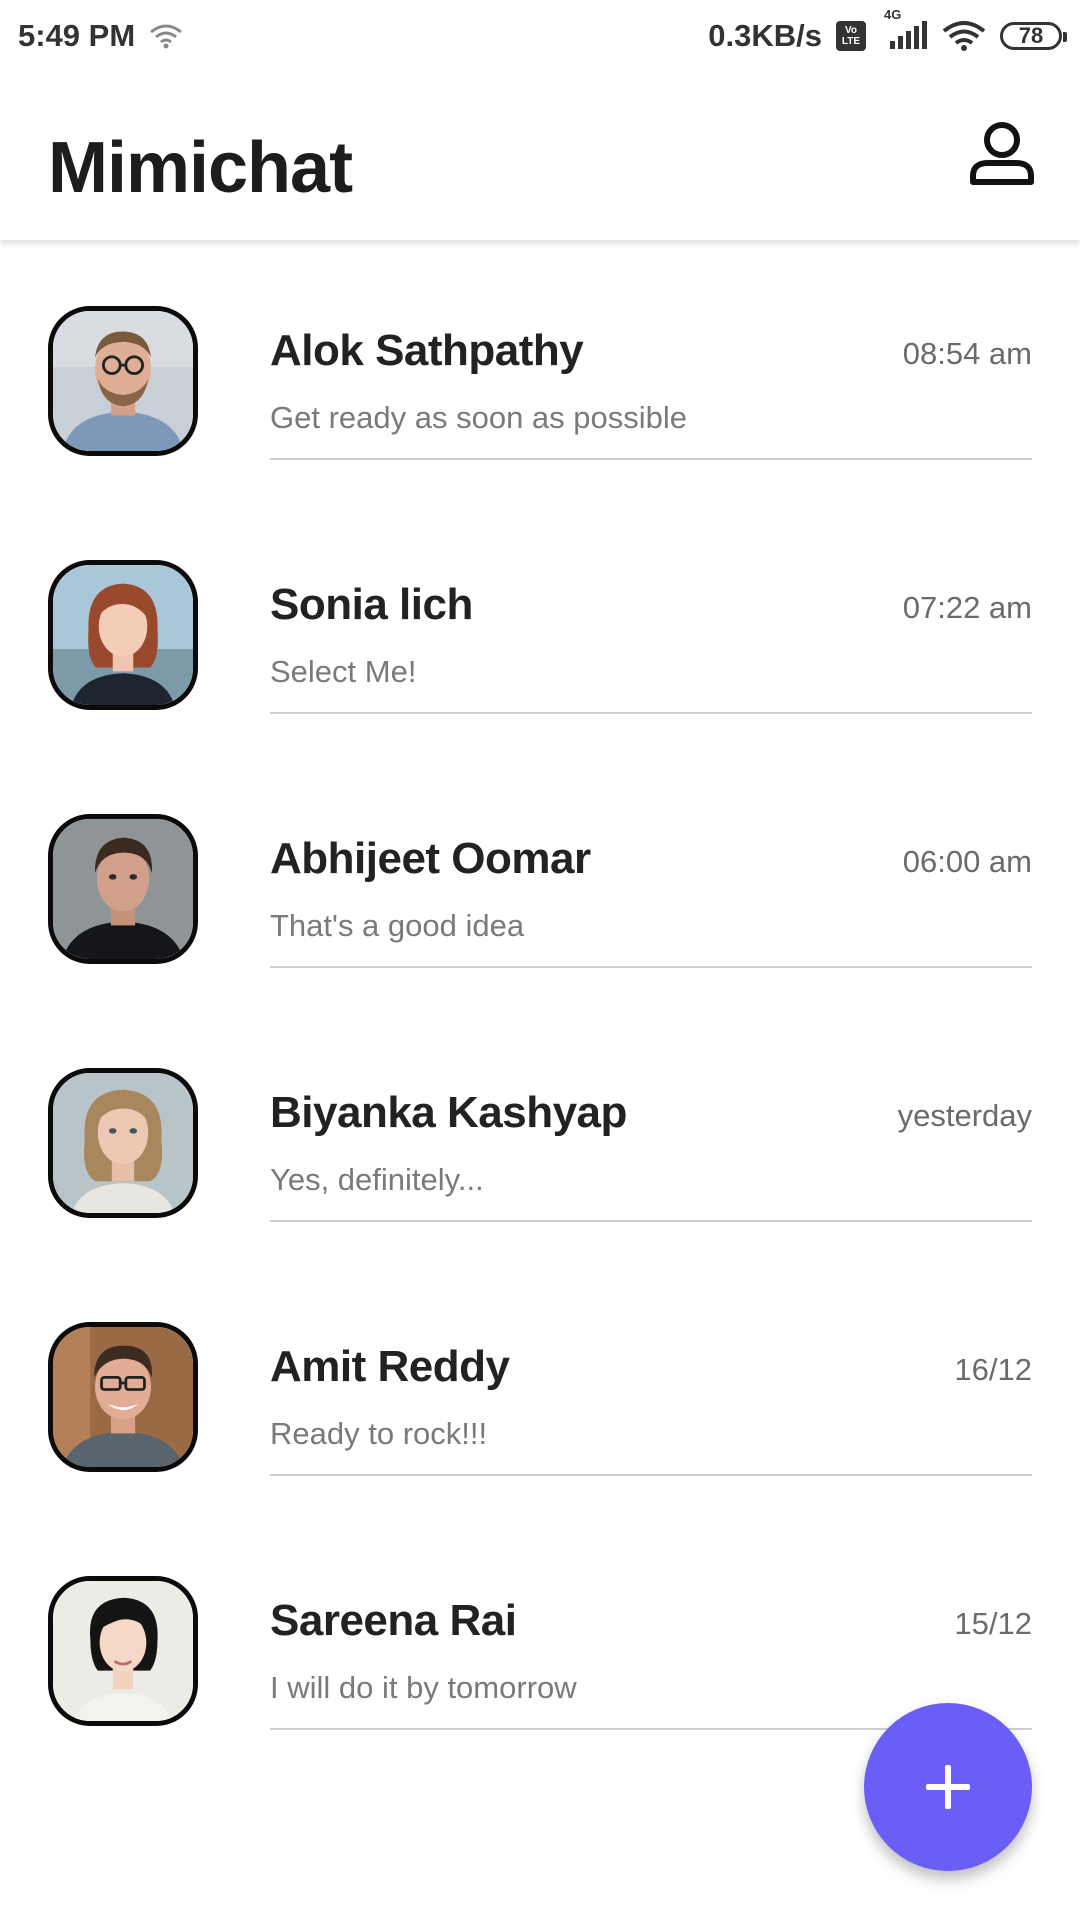 Image resolution: width=1080 pixels, height=1920 pixels. I want to click on message-time: 06:00 am, so click(967, 861).